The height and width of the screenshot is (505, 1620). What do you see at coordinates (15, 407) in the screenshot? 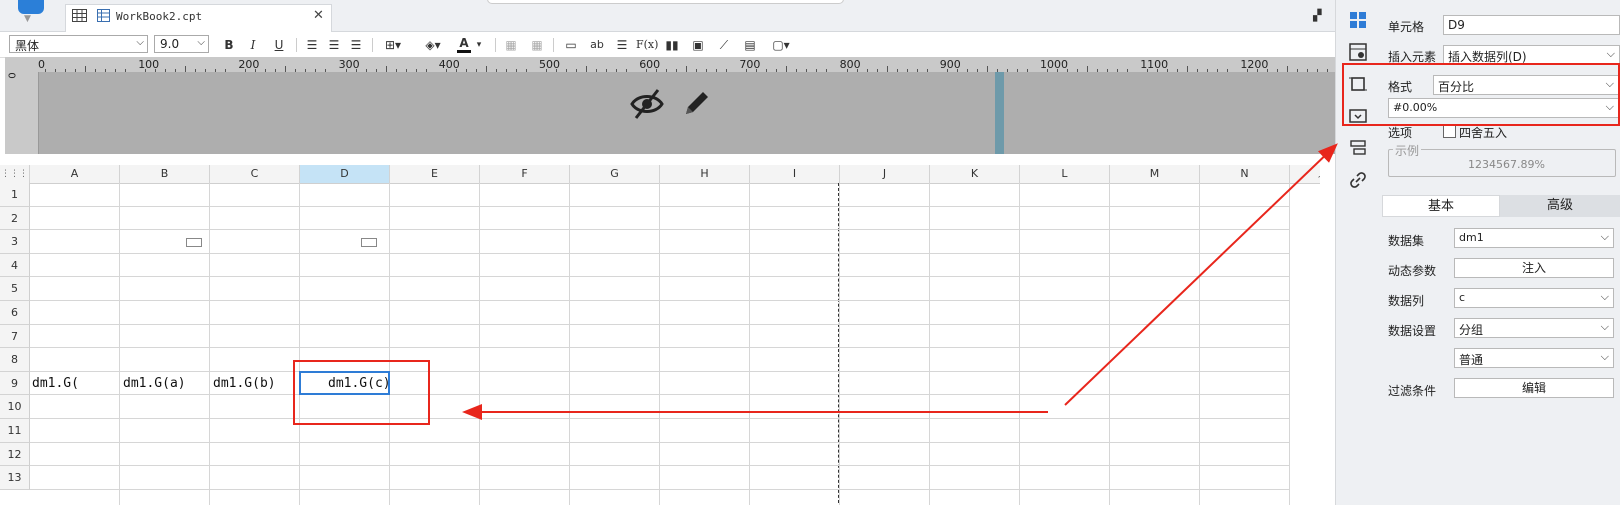
I see `row-header-10: 10` at bounding box center [15, 407].